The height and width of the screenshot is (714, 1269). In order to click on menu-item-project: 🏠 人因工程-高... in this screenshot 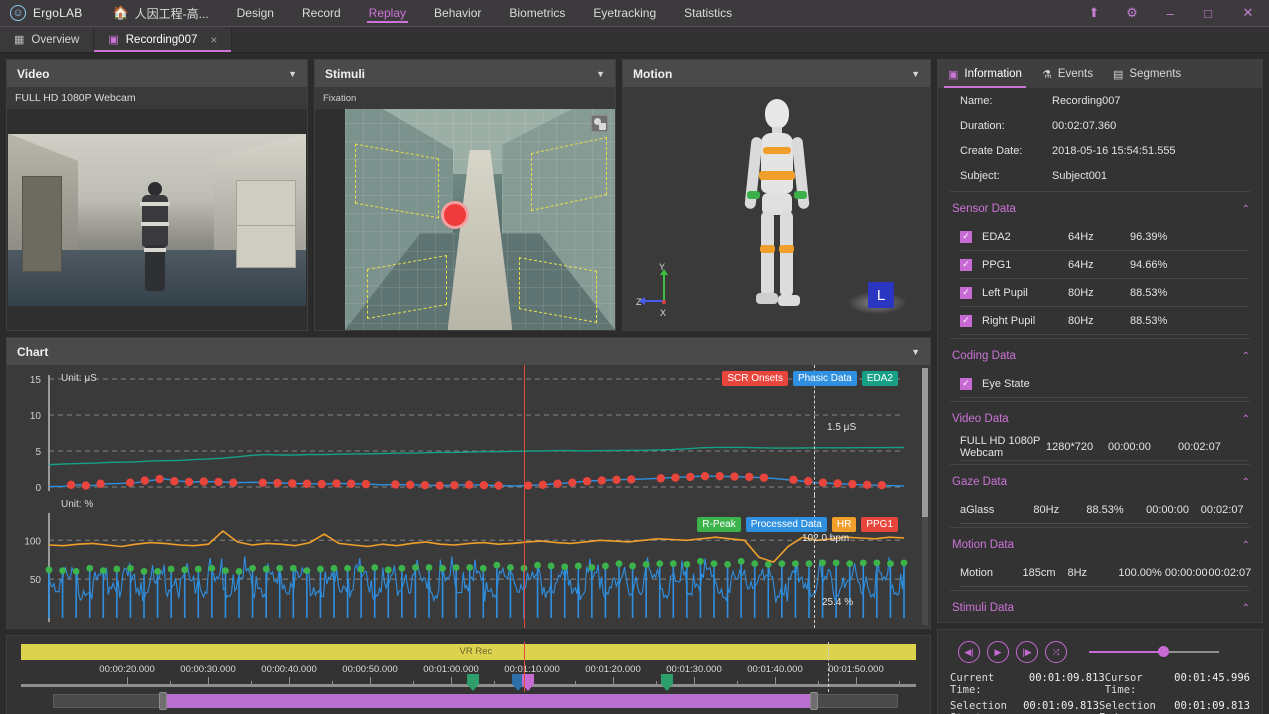, I will do `click(156, 13)`.